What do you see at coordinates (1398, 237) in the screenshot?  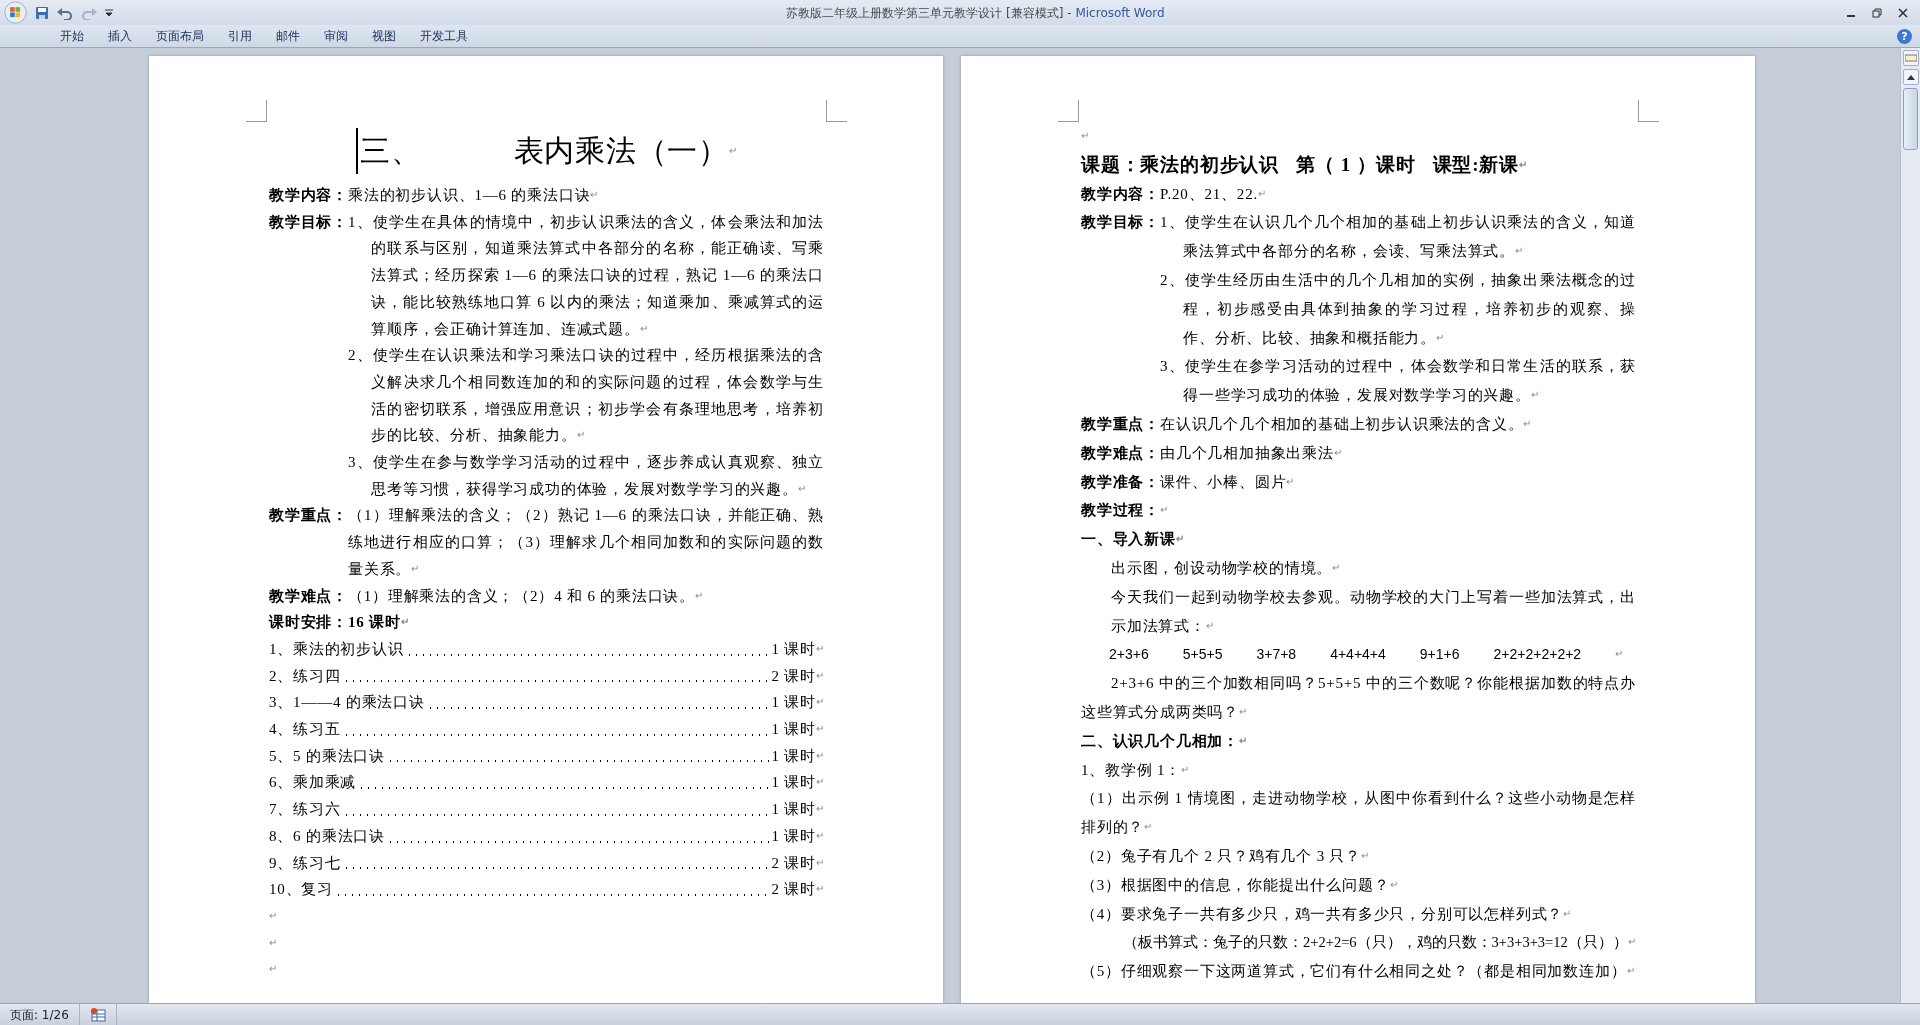 I see `list-item: 1、使学生在认识几个几个相加的基础上初步认识乘法的含义，知道乘法算式中各部分的名称，会读、写乘法算式。↵` at bounding box center [1398, 237].